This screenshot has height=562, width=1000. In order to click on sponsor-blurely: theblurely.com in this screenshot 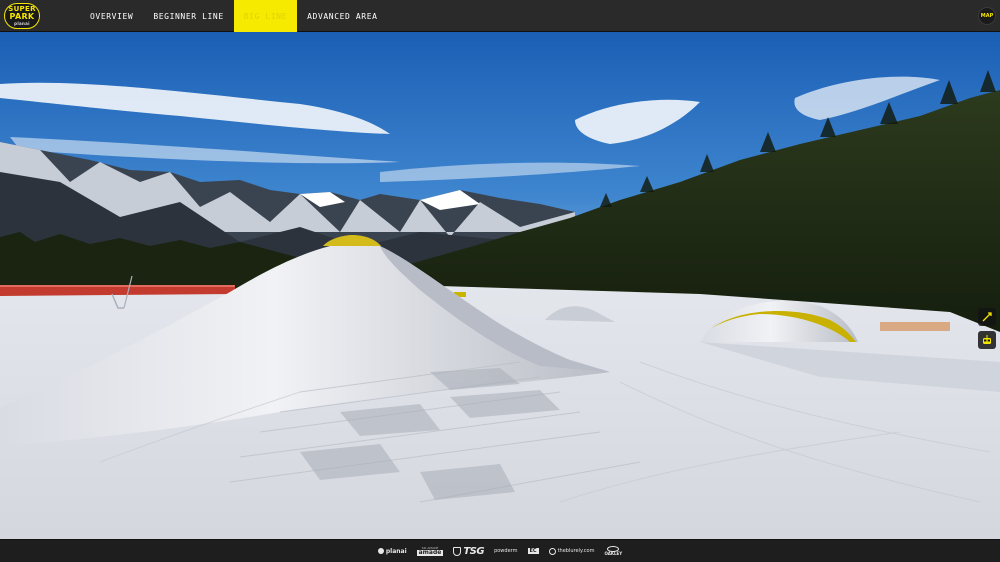, I will do `click(571, 551)`.